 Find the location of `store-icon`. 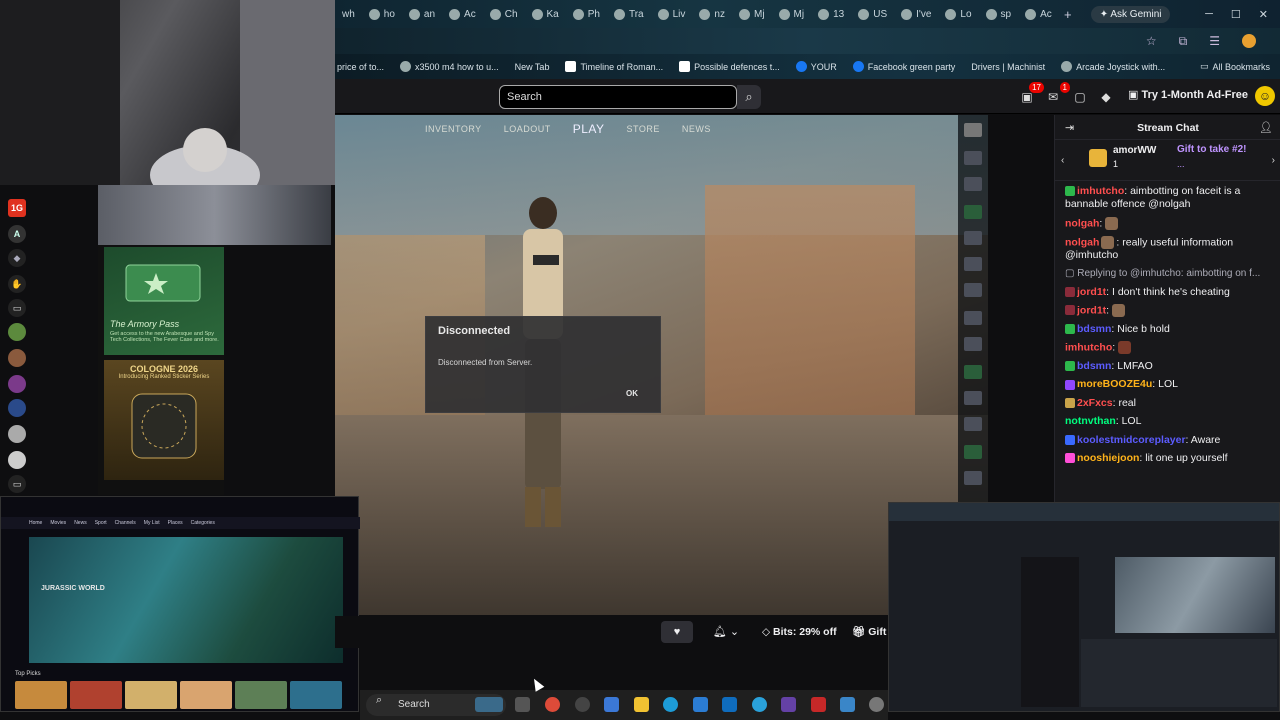

store-icon is located at coordinates (611, 704).